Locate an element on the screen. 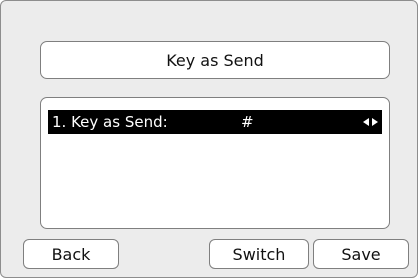 This screenshot has height=278, width=418. save-button-label: Save is located at coordinates (361, 254).